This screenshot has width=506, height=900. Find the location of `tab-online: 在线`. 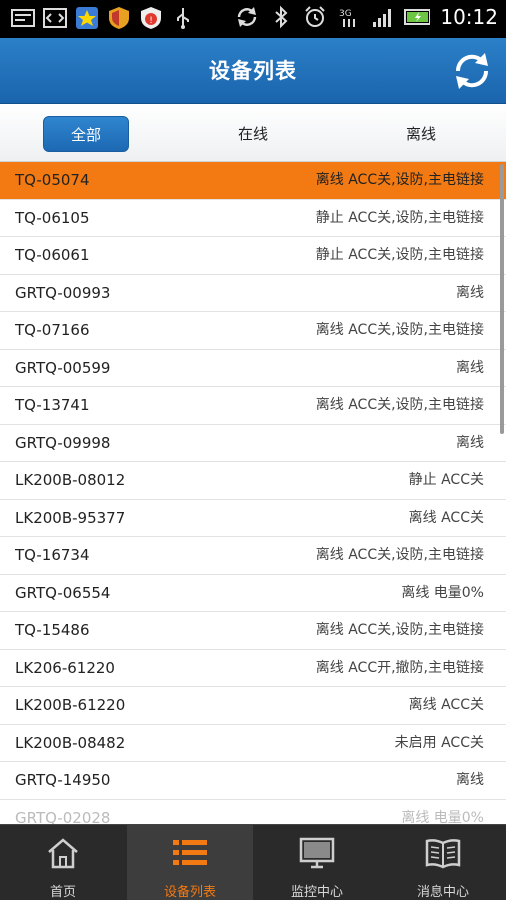

tab-online: 在线 is located at coordinates (253, 134).